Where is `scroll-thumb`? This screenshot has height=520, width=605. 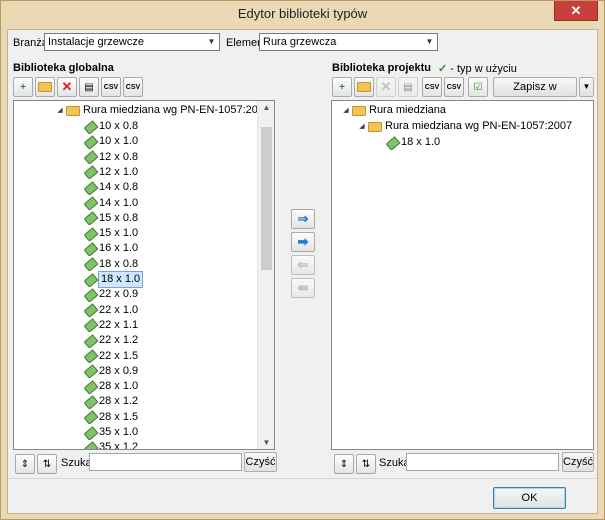 scroll-thumb is located at coordinates (266, 198).